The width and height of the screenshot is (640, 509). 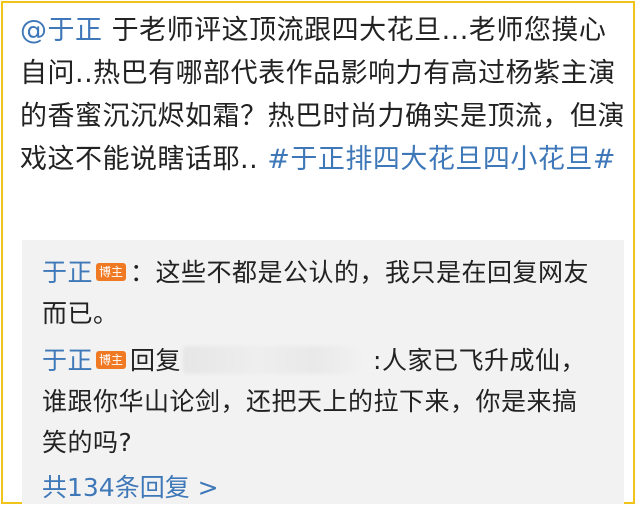 I want to click on reply-item: 于正 博主 ：这些不都是公认的，我只是在回复网友而已。, so click(x=322, y=293).